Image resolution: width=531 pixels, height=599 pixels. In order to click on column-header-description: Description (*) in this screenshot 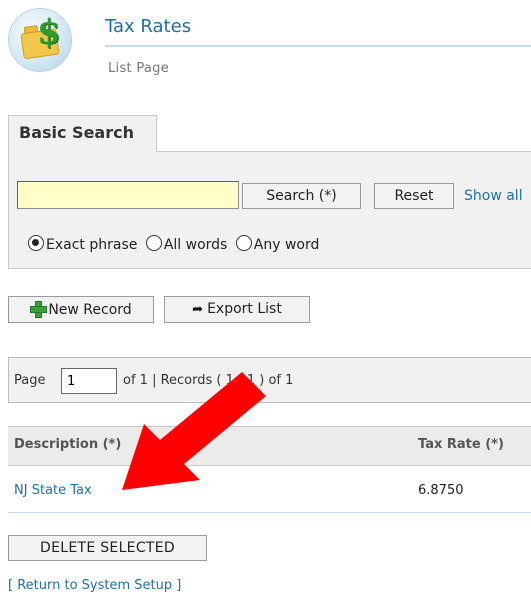, I will do `click(67, 444)`.